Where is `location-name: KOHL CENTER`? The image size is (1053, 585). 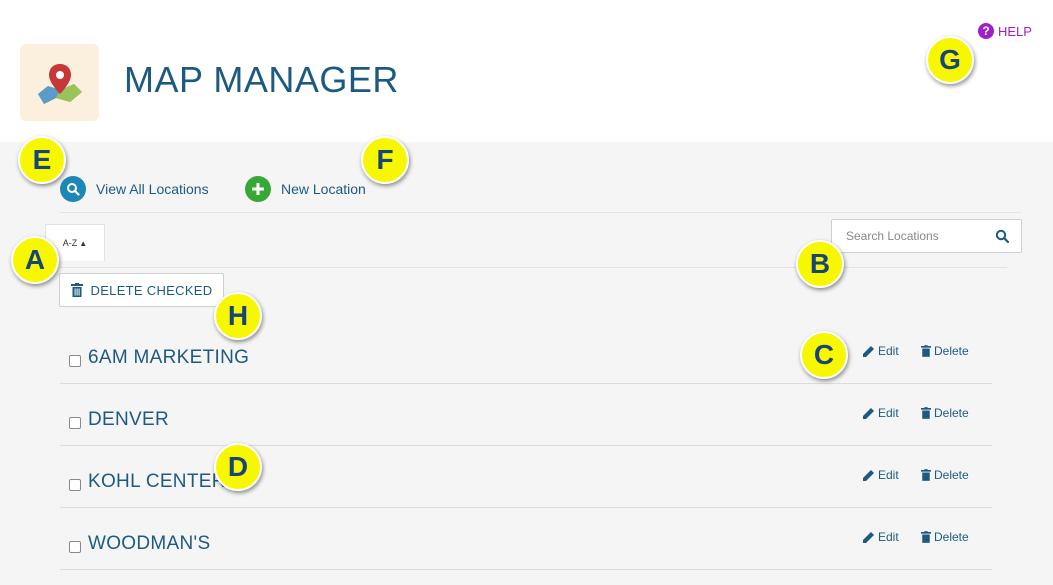
location-name: KOHL CENTER is located at coordinates (157, 481).